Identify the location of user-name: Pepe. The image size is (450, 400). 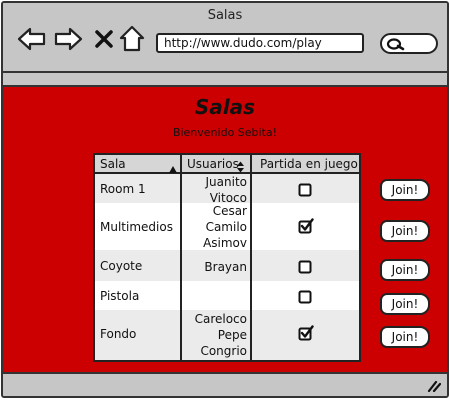
(232, 335).